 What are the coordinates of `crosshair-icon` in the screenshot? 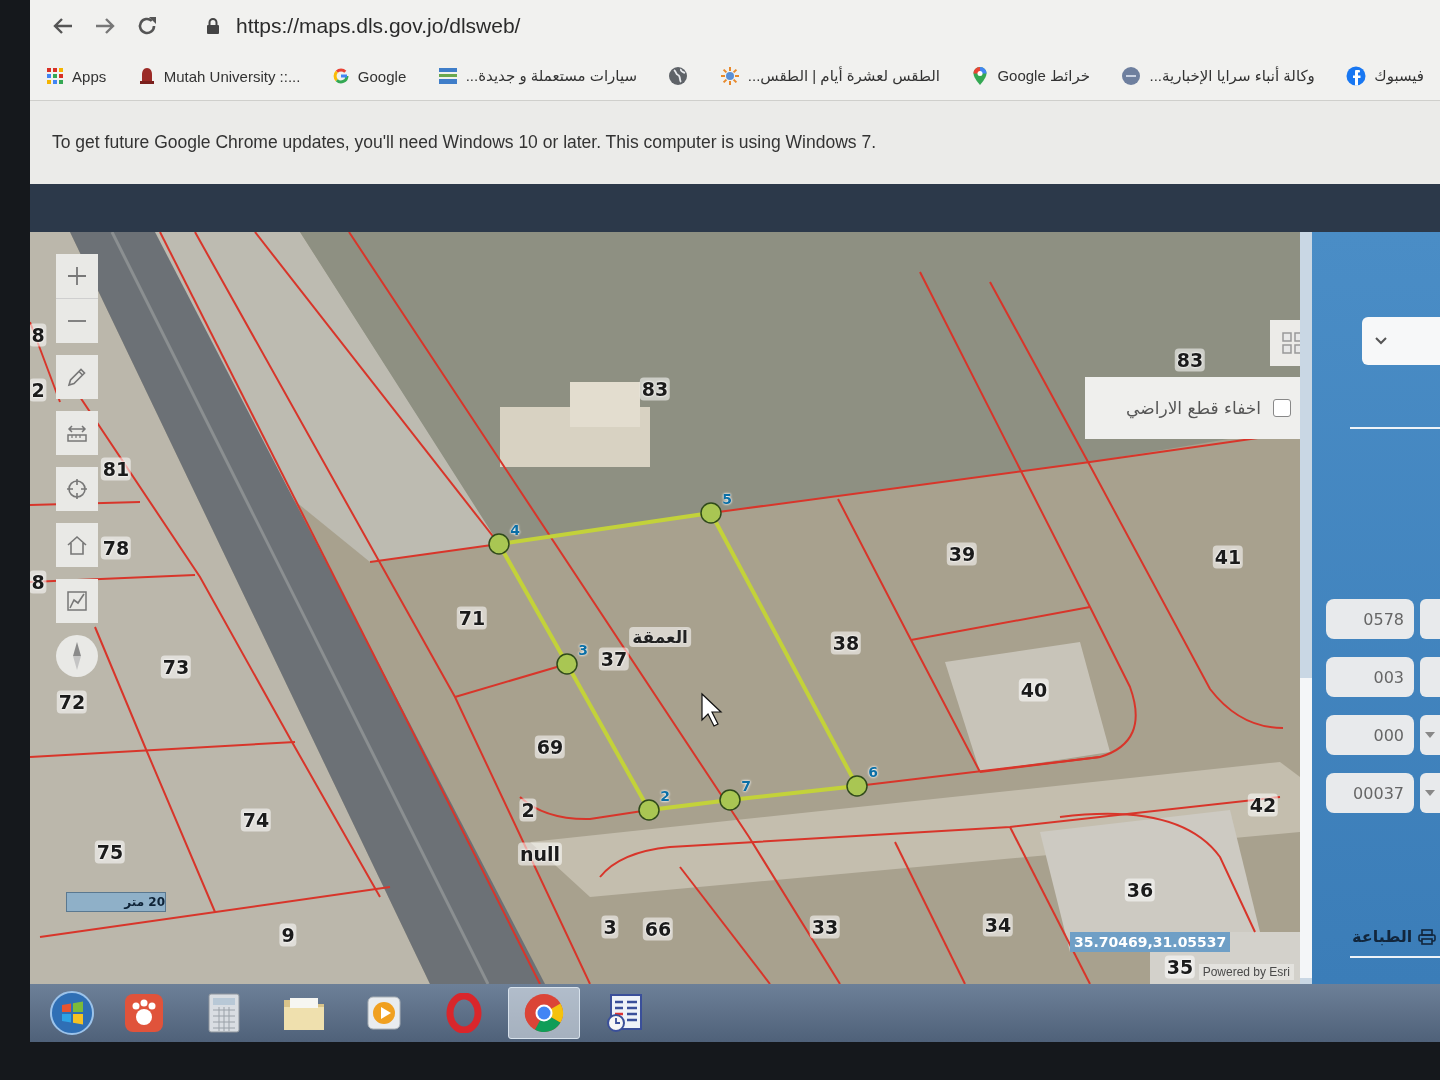 It's located at (77, 489).